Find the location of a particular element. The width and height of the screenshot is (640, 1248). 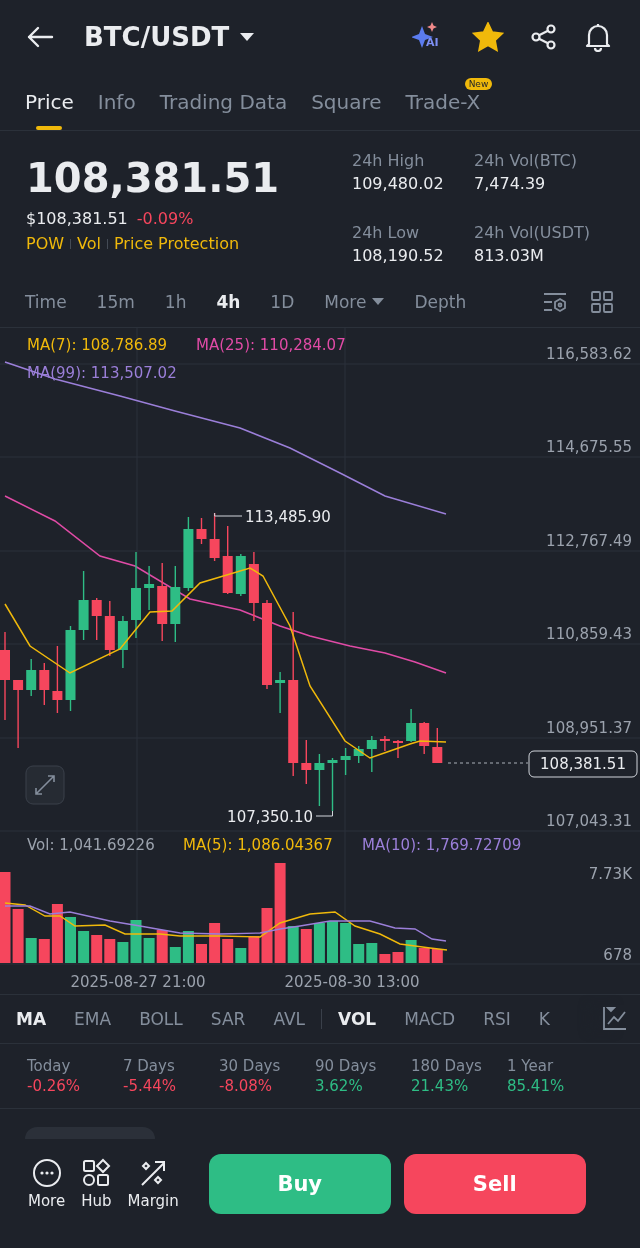

indicator-tab: MACD is located at coordinates (430, 1019).